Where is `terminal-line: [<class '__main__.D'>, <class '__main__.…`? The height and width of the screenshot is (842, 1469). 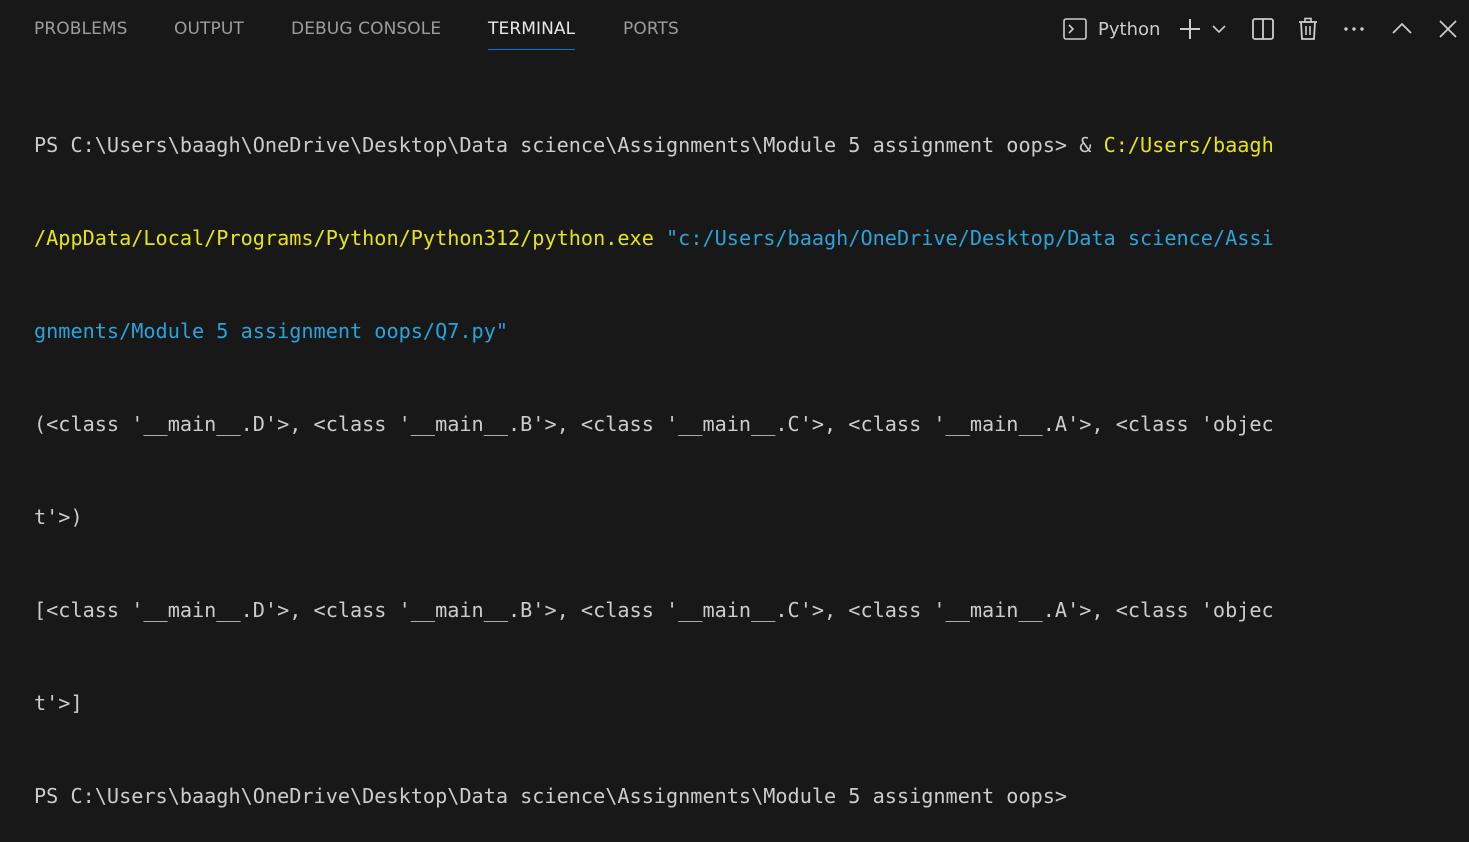
terminal-line: [<class '__main__.D'>, <class '__main__.… is located at coordinates (654, 610).